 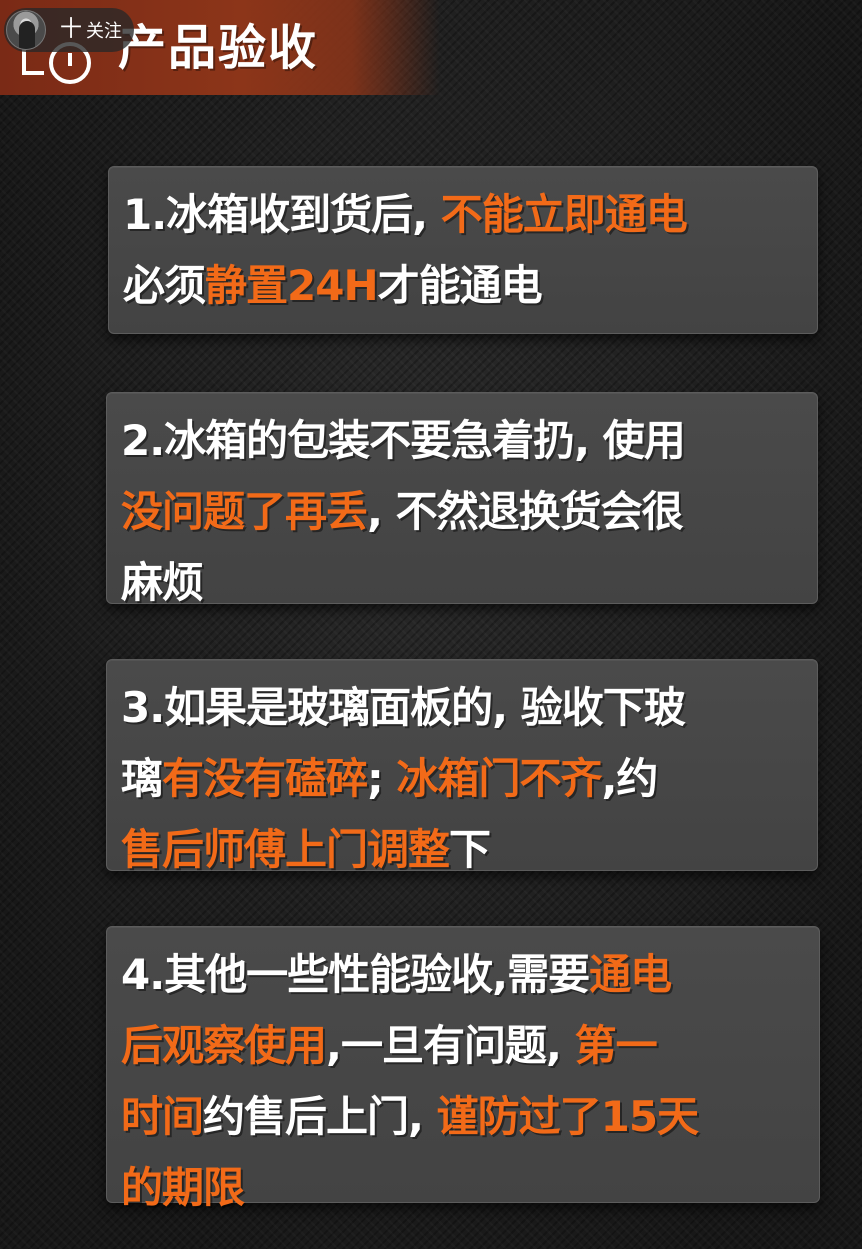 What do you see at coordinates (470, 1187) in the screenshot?
I see `card-line: 的期限` at bounding box center [470, 1187].